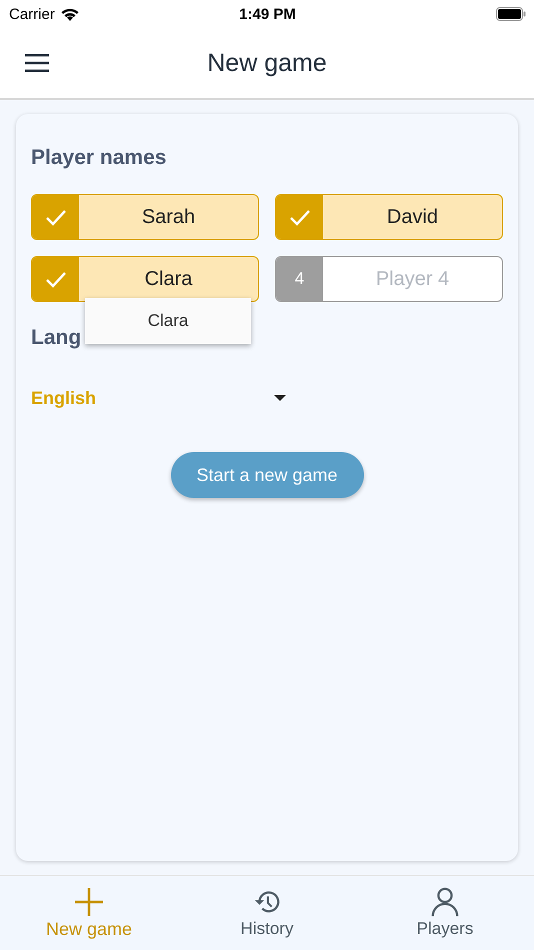 This screenshot has height=950, width=534. Describe the element at coordinates (299, 279) in the screenshot. I see `player-number: 4` at that location.